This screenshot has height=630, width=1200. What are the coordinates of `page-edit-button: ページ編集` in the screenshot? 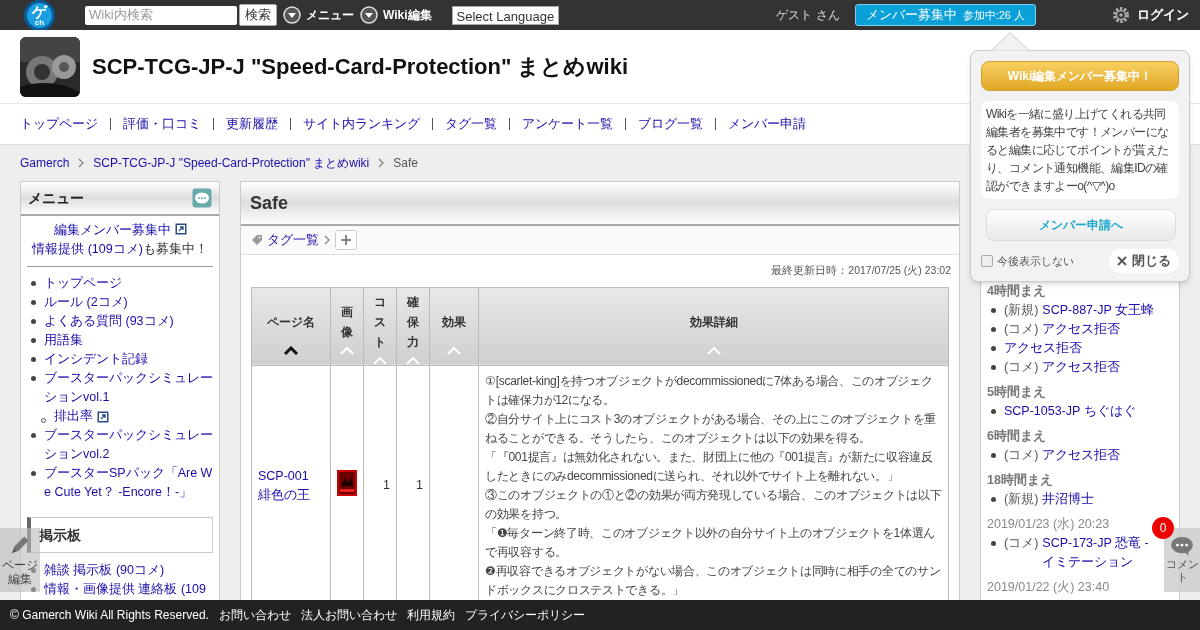 It's located at (20, 560).